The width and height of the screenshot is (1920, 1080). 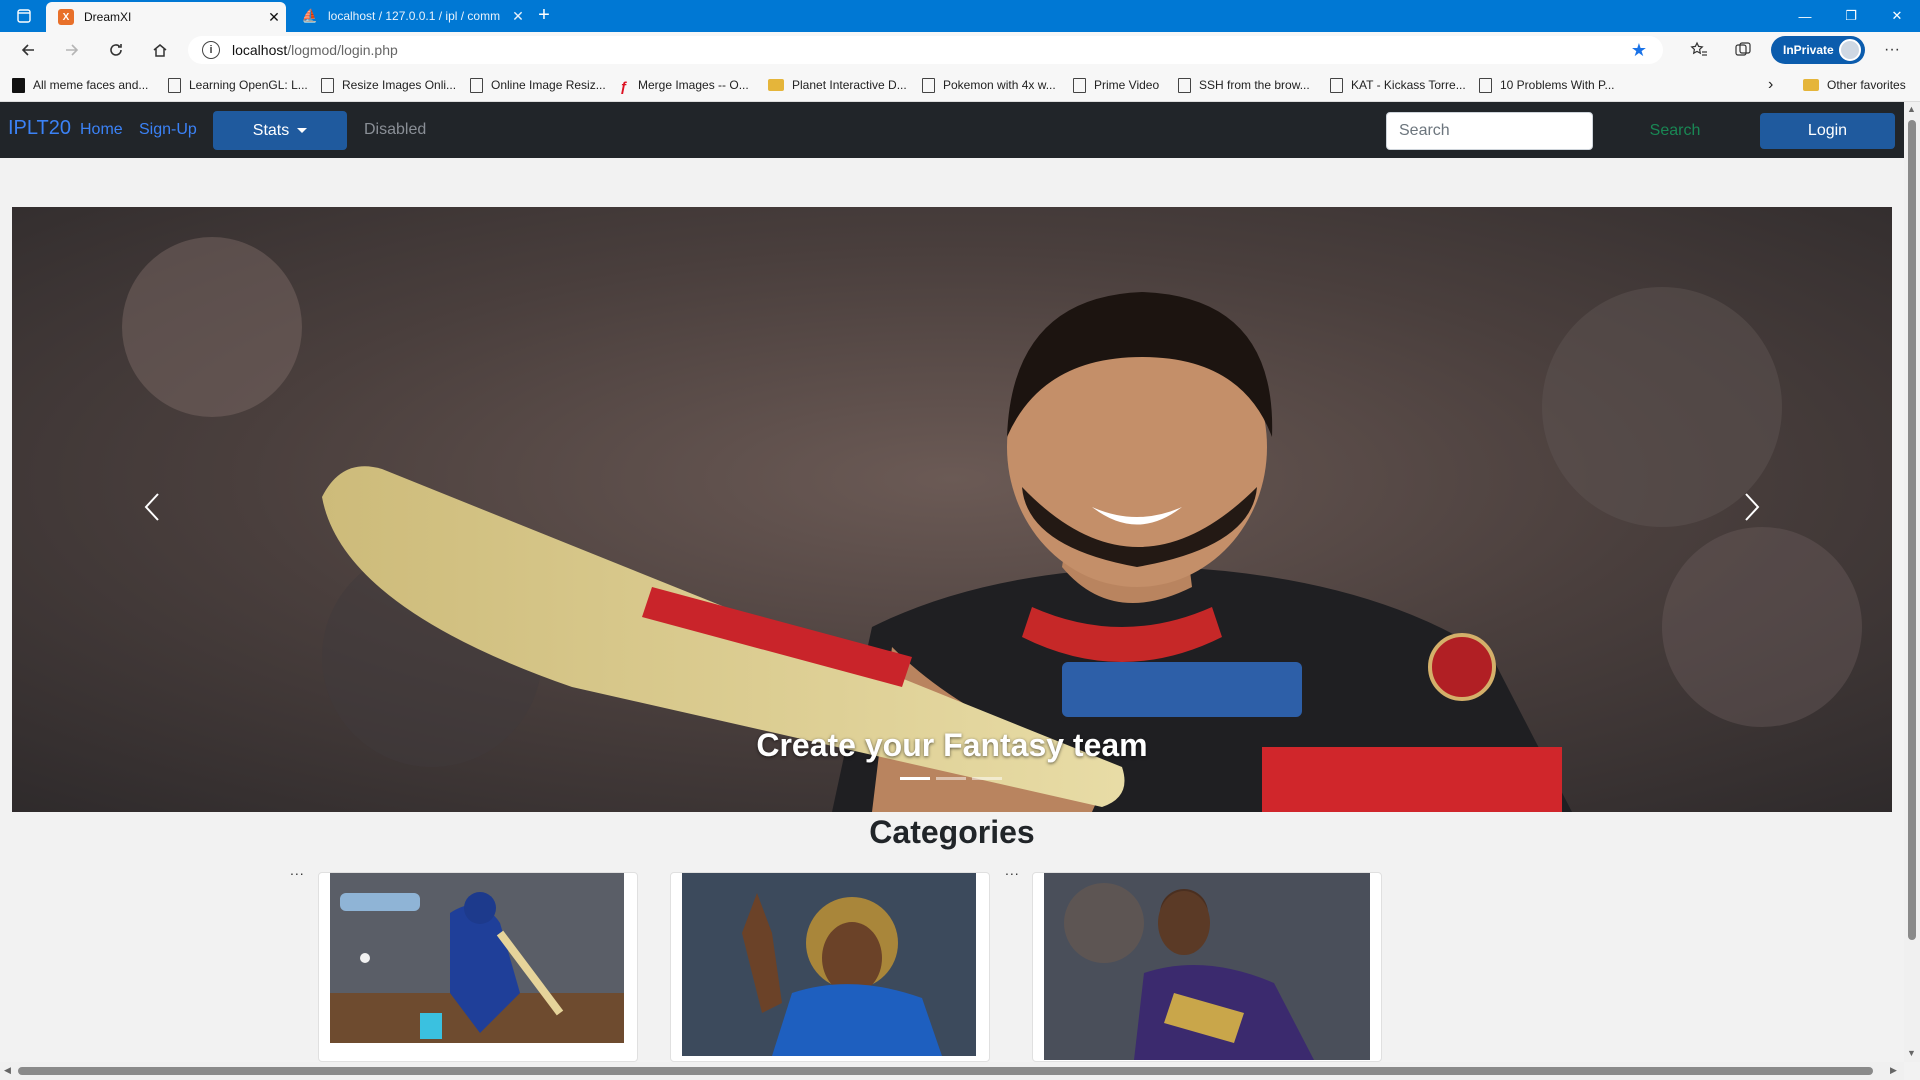 What do you see at coordinates (945, 1071) in the screenshot?
I see `horizontal-scroll-thumb` at bounding box center [945, 1071].